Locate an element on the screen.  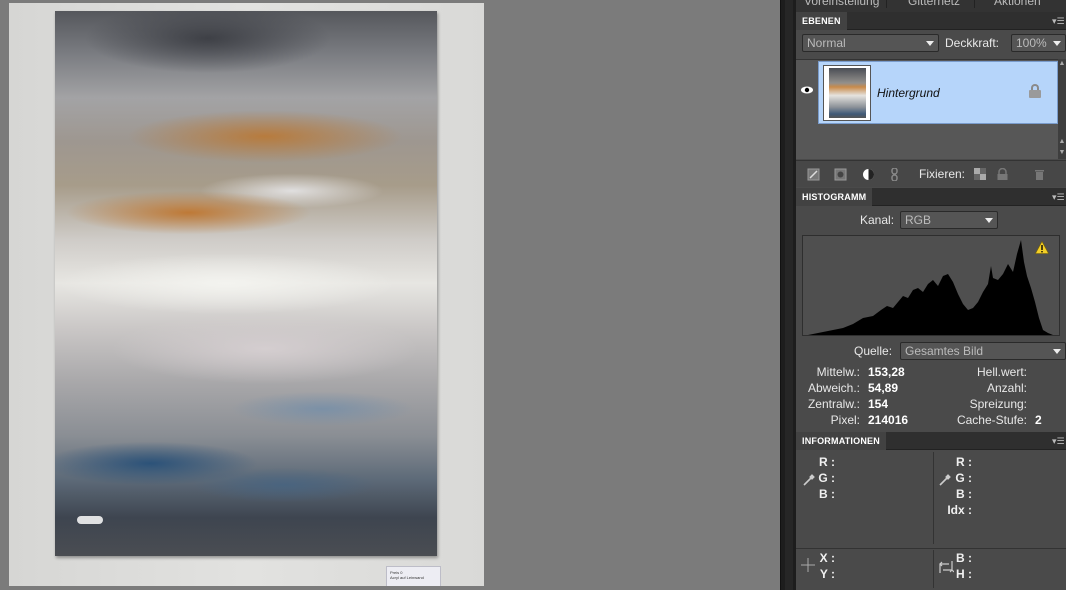
layer-row: Hintergrund is located at coordinates (938, 92).